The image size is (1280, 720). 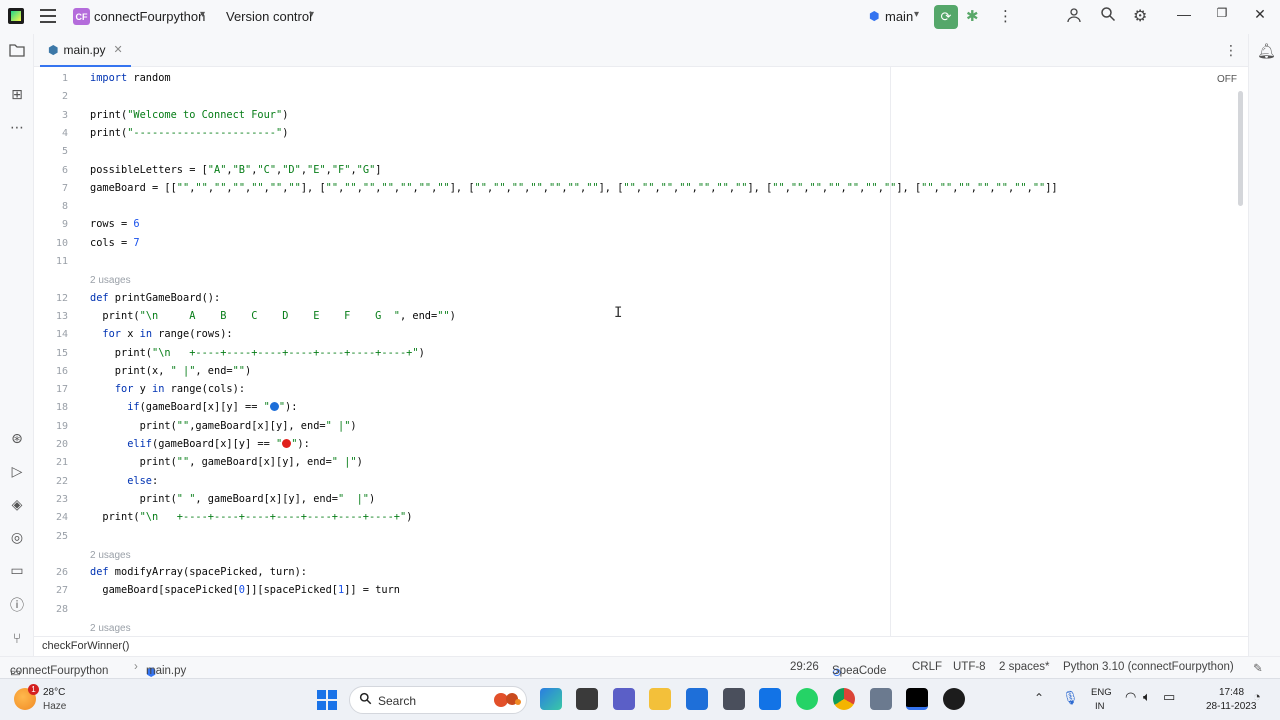 What do you see at coordinates (115, 243) in the screenshot?
I see `code-line: cols = 7` at bounding box center [115, 243].